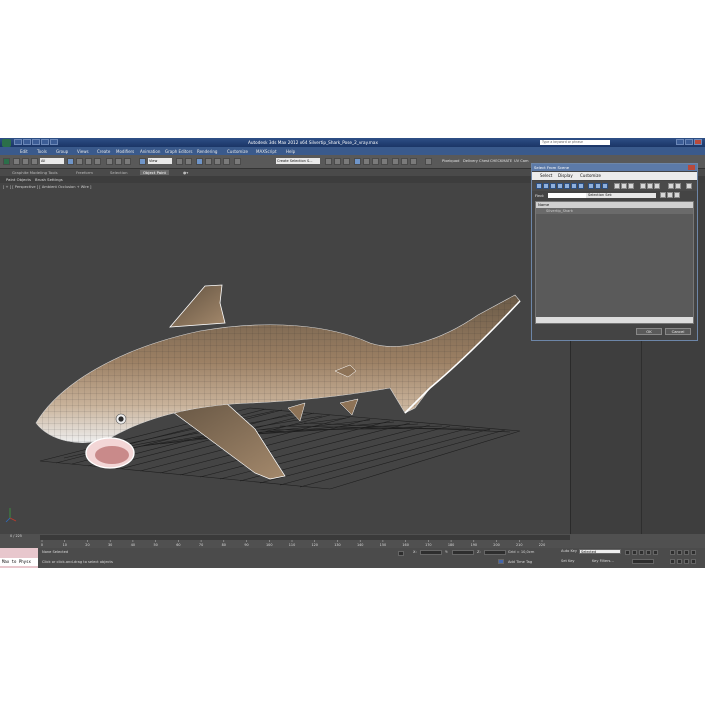 This screenshot has width=705, height=705. I want to click on orbit-icon, so click(686, 561).